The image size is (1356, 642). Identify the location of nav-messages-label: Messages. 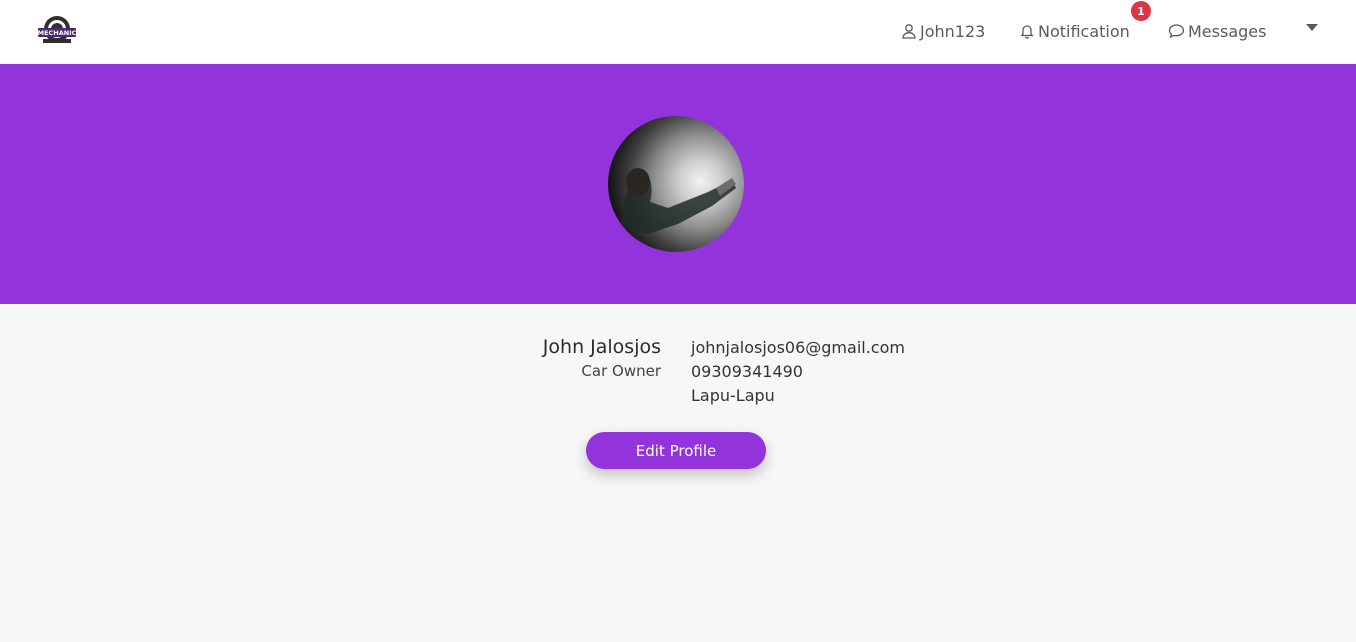
(1227, 31).